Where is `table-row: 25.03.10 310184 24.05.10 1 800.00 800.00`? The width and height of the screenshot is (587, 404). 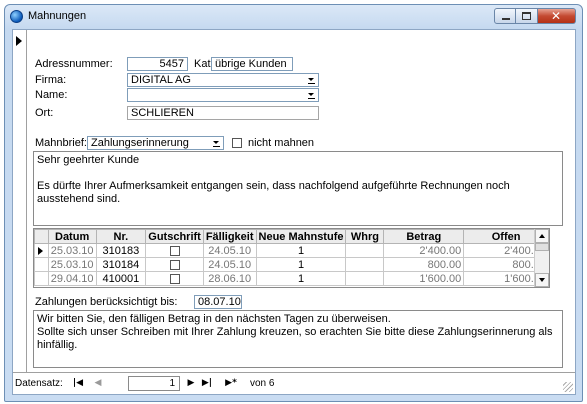
table-row: 25.03.10 310184 24.05.10 1 800.00 800.00 is located at coordinates (291, 264).